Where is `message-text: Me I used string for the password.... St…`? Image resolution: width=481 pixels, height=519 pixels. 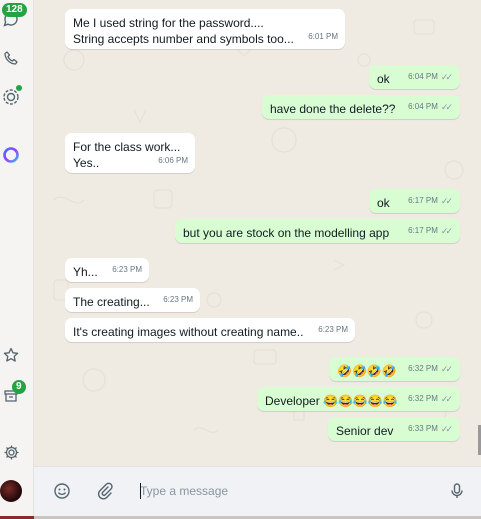
message-text: Me I used string for the password.... St… is located at coordinates (183, 31).